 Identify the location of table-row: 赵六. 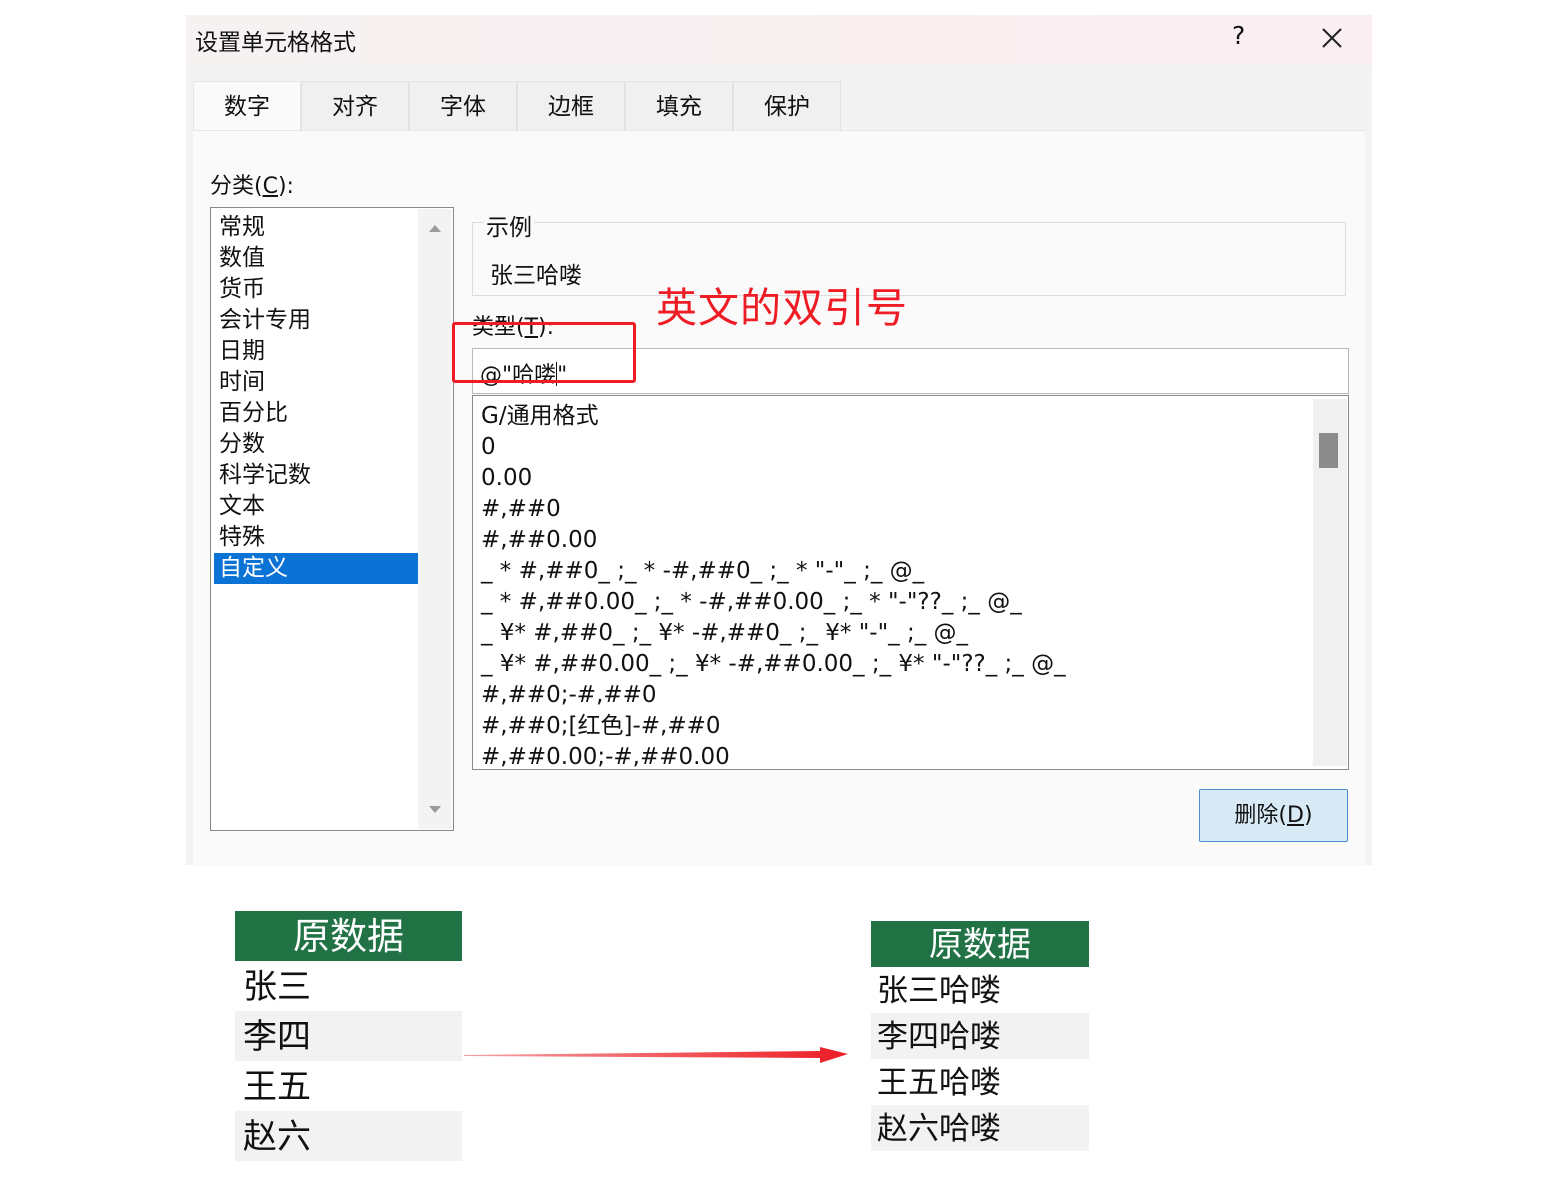
(348, 1136).